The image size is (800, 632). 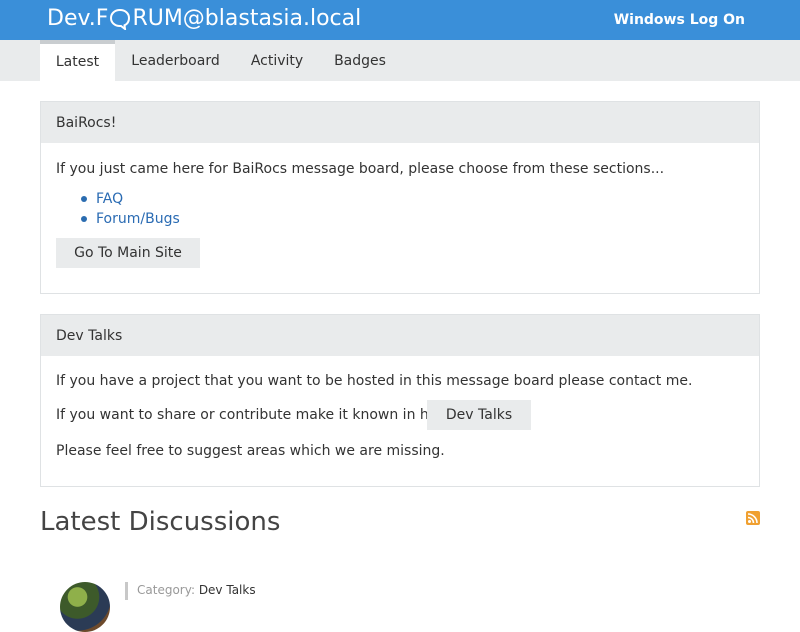 I want to click on tab-leaderboard: Leaderboard, so click(x=175, y=60).